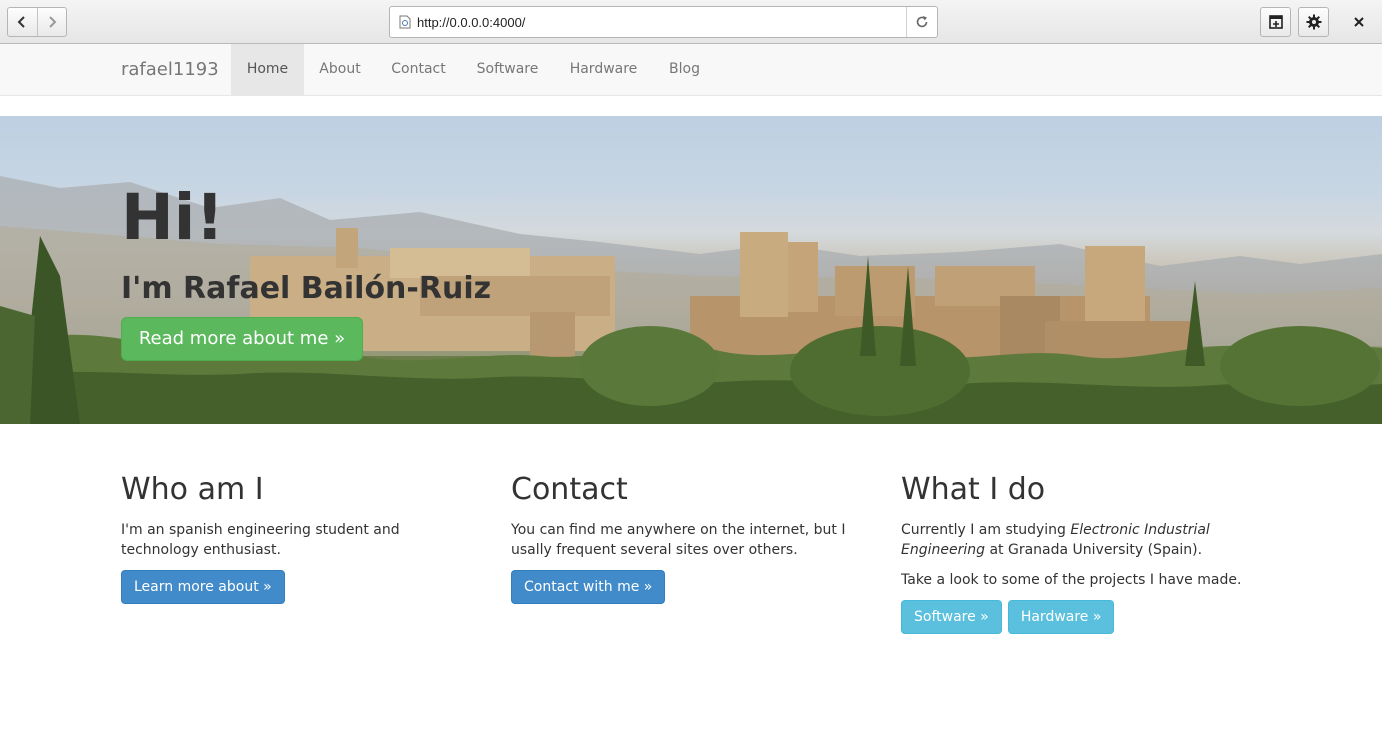 The image size is (1382, 746). What do you see at coordinates (1061, 617) in the screenshot?
I see `hardware-button: Hardware »` at bounding box center [1061, 617].